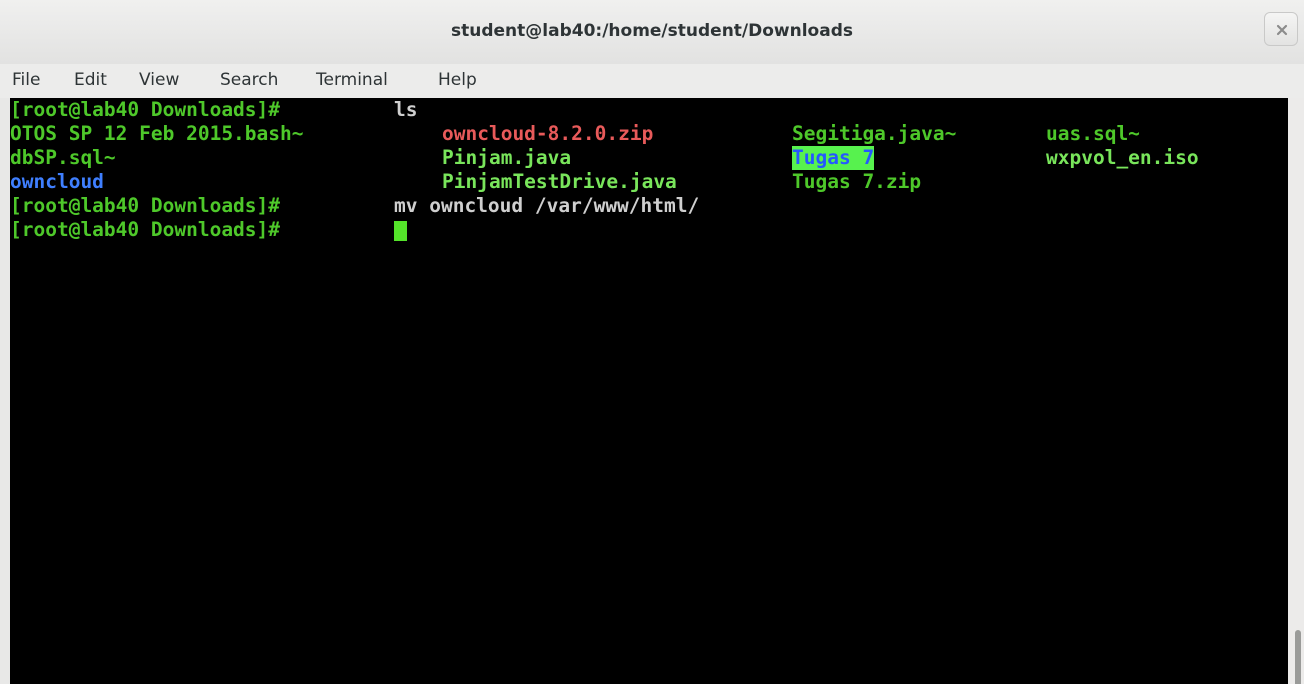  What do you see at coordinates (57, 181) in the screenshot?
I see `directory-entry: owncloud` at bounding box center [57, 181].